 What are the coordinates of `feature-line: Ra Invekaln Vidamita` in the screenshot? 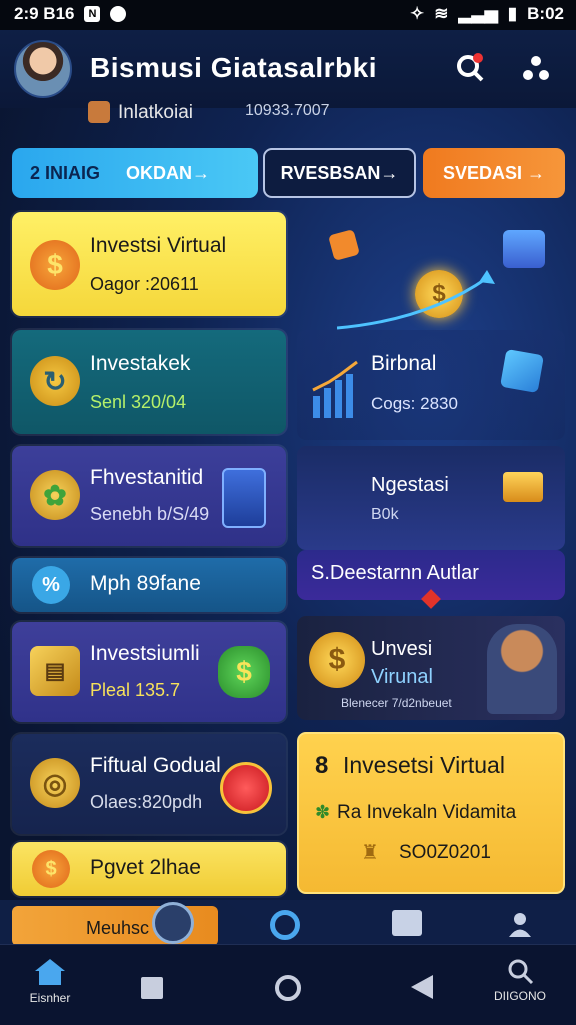 It's located at (427, 812).